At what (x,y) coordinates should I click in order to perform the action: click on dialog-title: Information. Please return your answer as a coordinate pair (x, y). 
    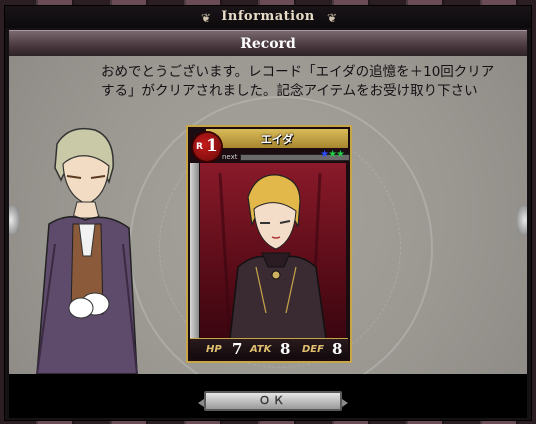
    Looking at the image, I should click on (268, 16).